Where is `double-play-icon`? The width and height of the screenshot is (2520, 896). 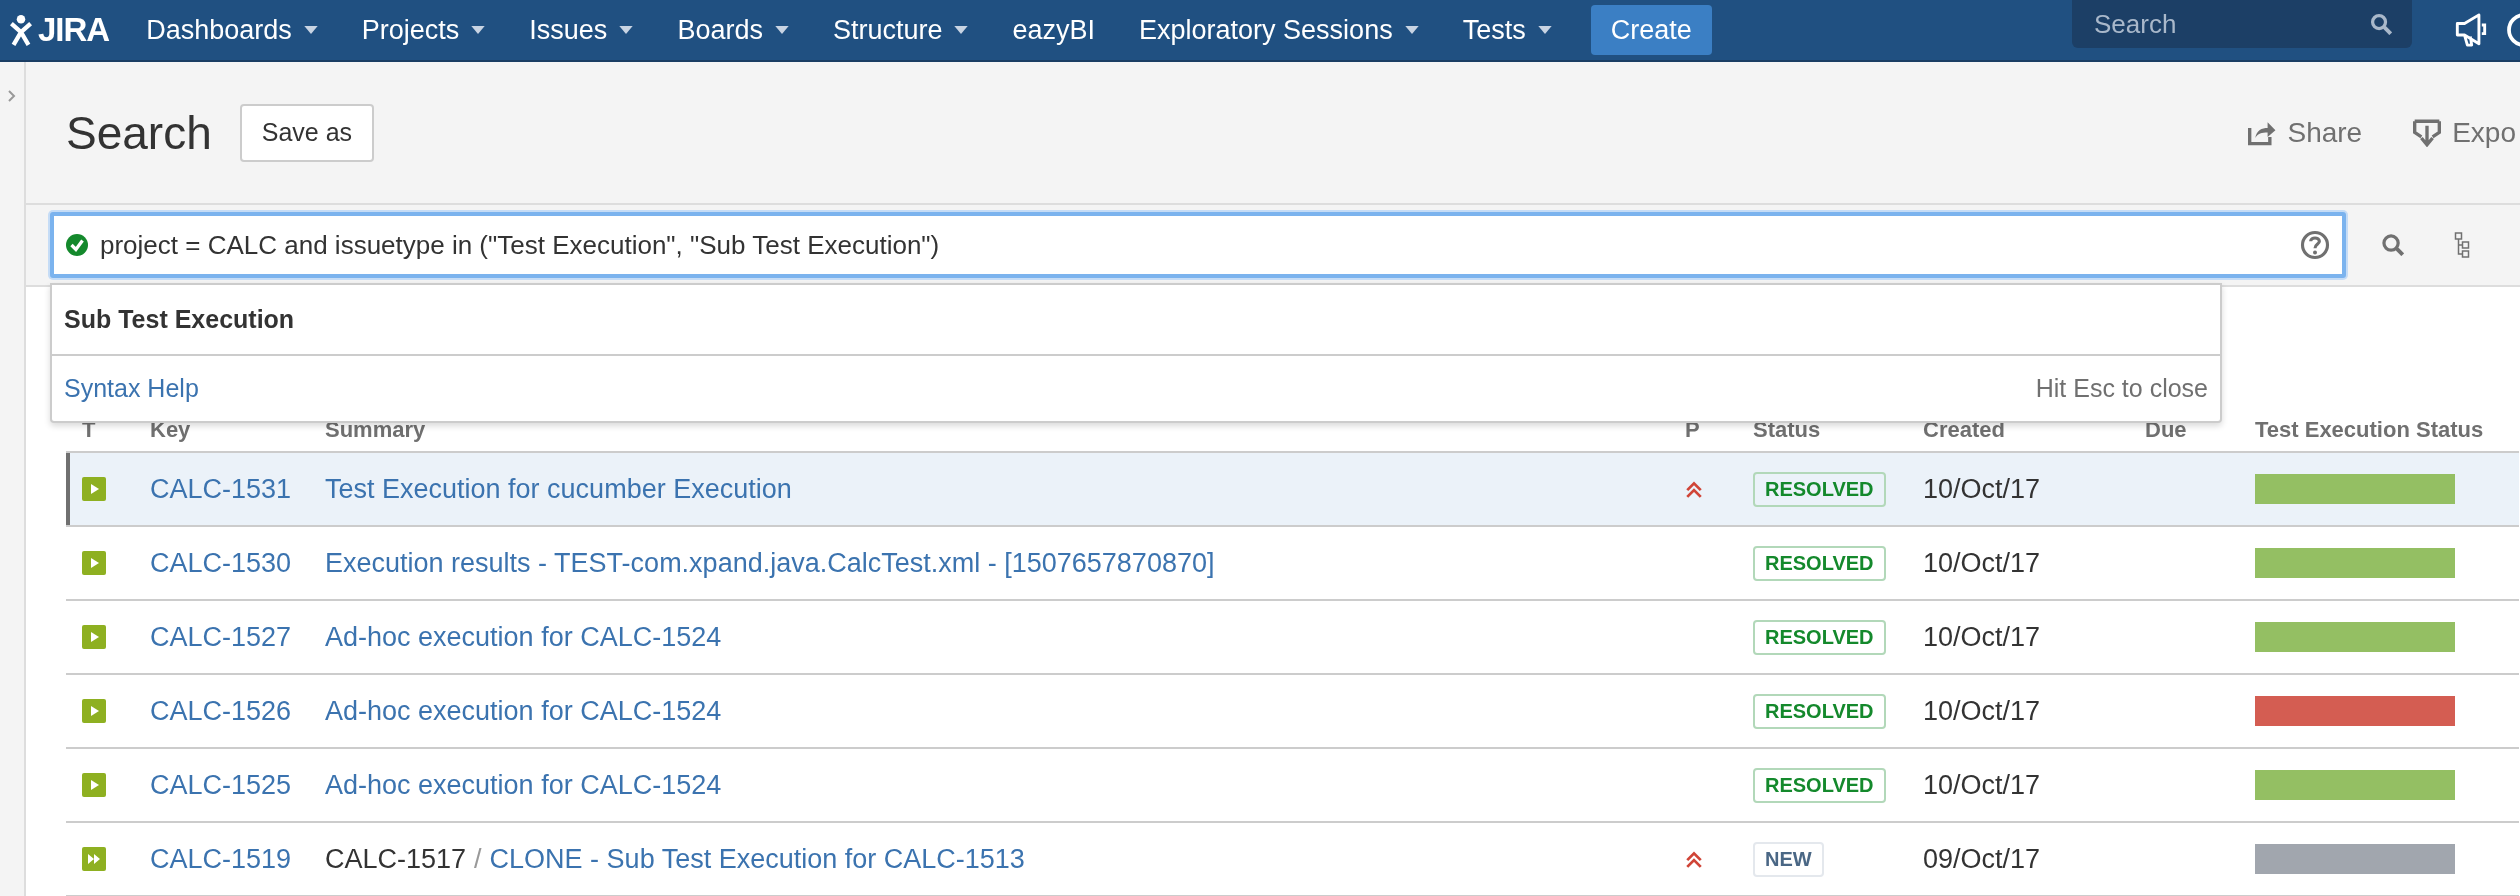 double-play-icon is located at coordinates (94, 859).